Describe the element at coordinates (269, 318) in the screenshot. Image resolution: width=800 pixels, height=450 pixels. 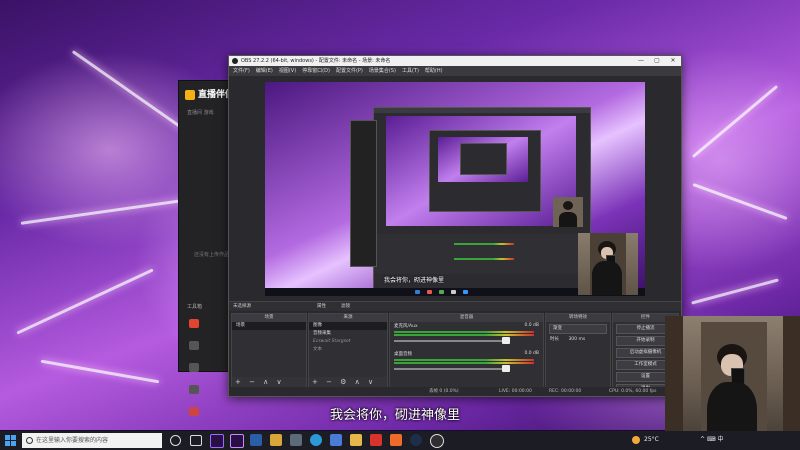
I see `scenes-header: 场景` at that location.